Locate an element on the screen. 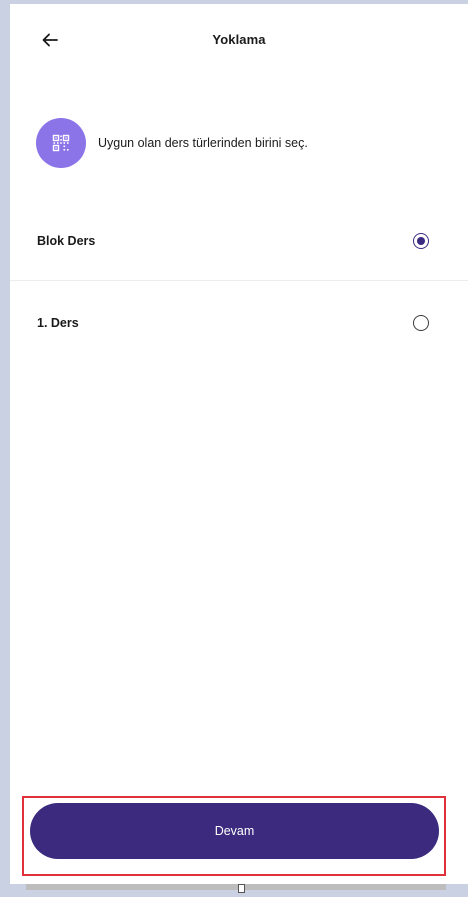 The height and width of the screenshot is (897, 468). info-row: Uygun olan ders türlerinden birini seç. is located at coordinates (172, 143).